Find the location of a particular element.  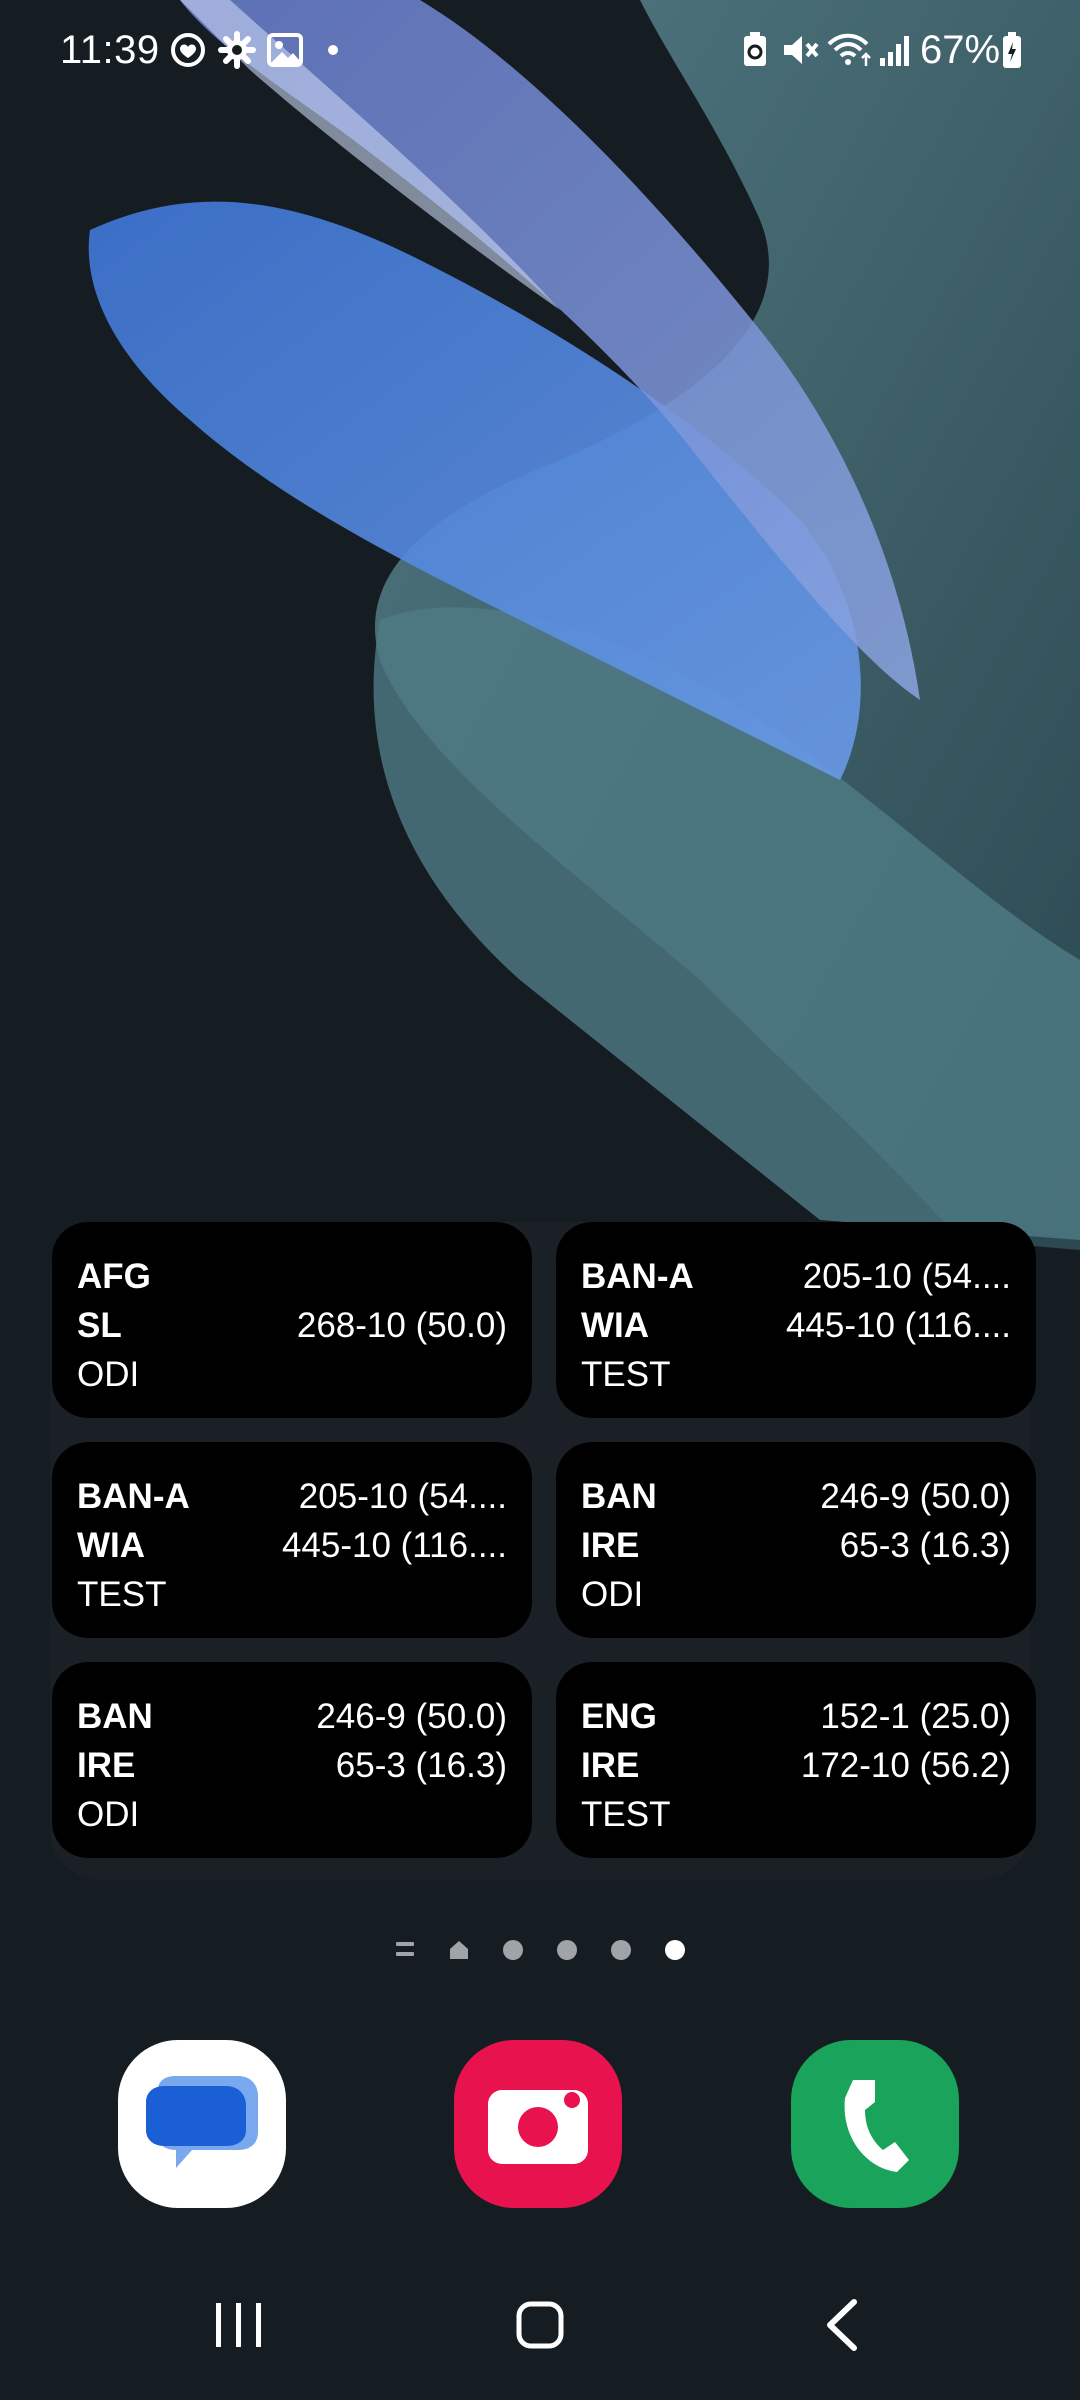

battery-icon is located at coordinates (1012, 50).